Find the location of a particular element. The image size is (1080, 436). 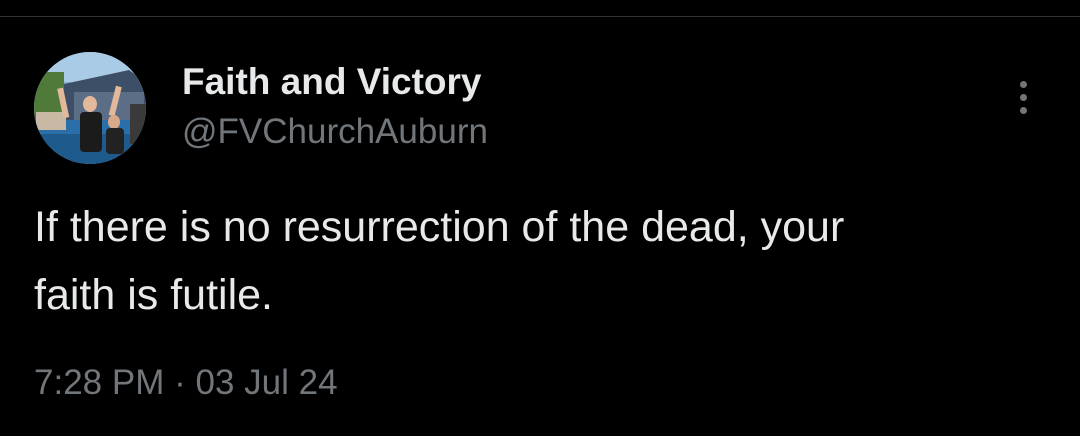

avatar is located at coordinates (90, 108).